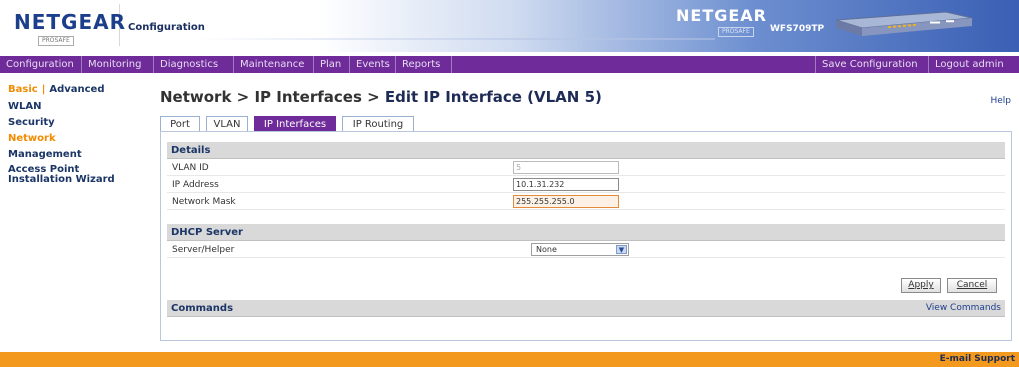 This screenshot has width=1019, height=367. What do you see at coordinates (621, 249) in the screenshot?
I see `chevron-down-icon: ▼` at bounding box center [621, 249].